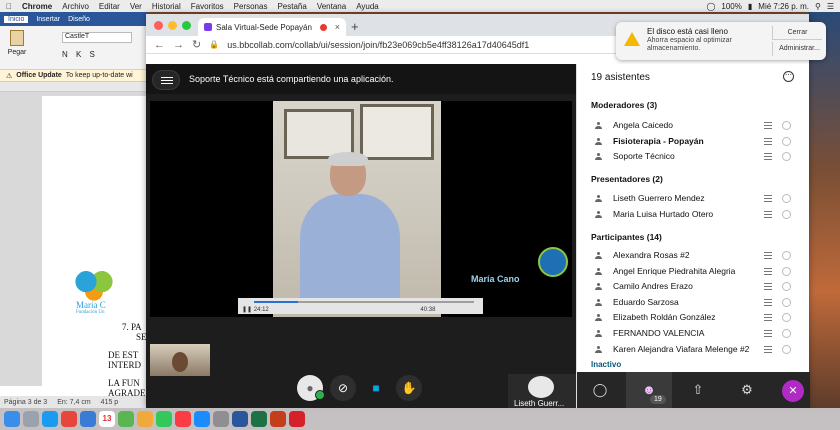 This screenshot has width=840, height=430. I want to click on player-controls: ❚❚ 24:12 40:38, so click(338, 309).